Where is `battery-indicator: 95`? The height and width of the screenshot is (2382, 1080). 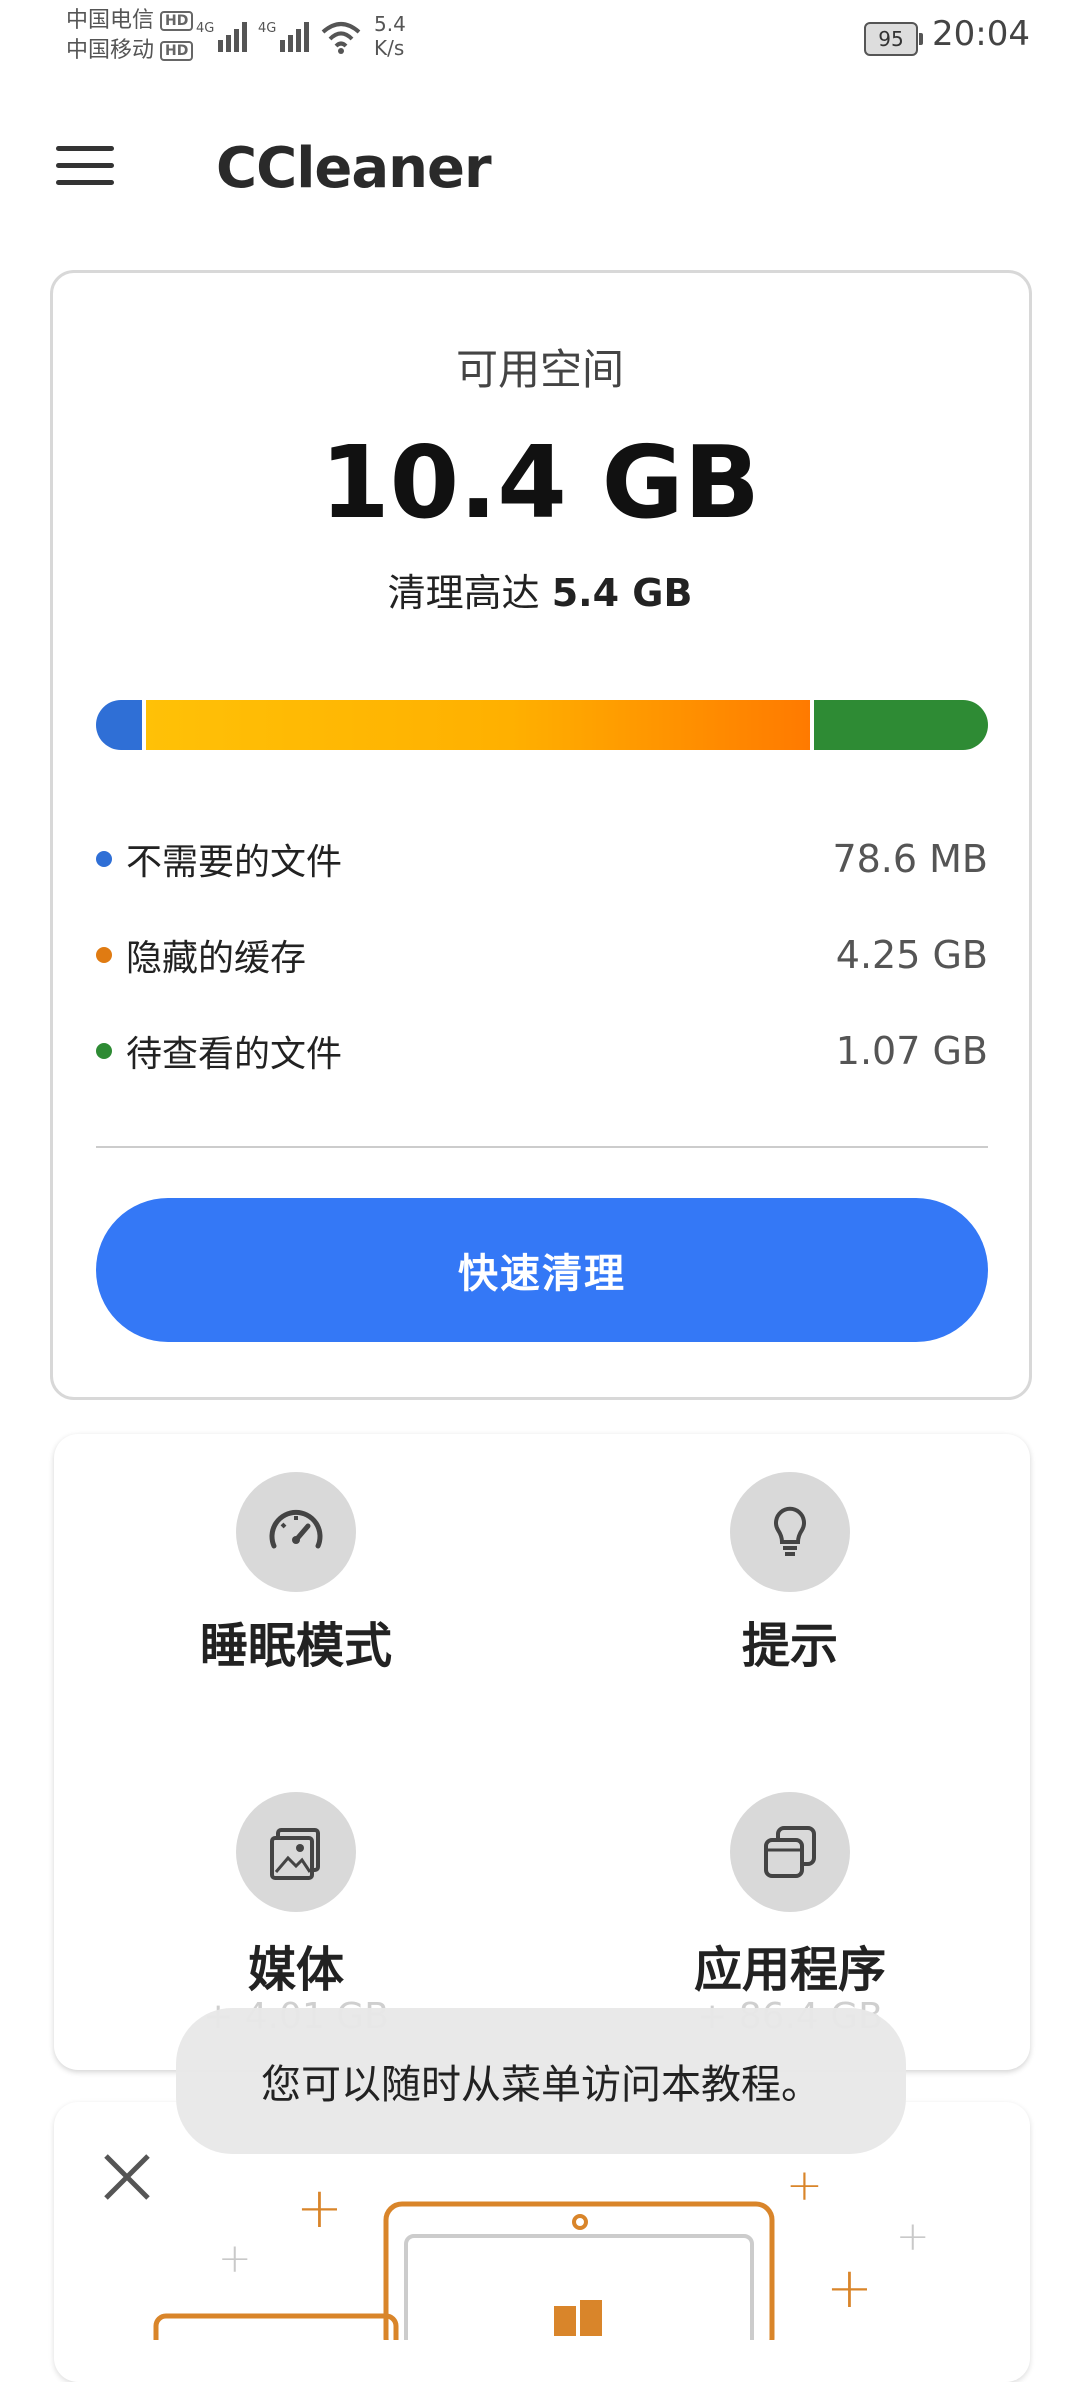 battery-indicator: 95 is located at coordinates (893, 39).